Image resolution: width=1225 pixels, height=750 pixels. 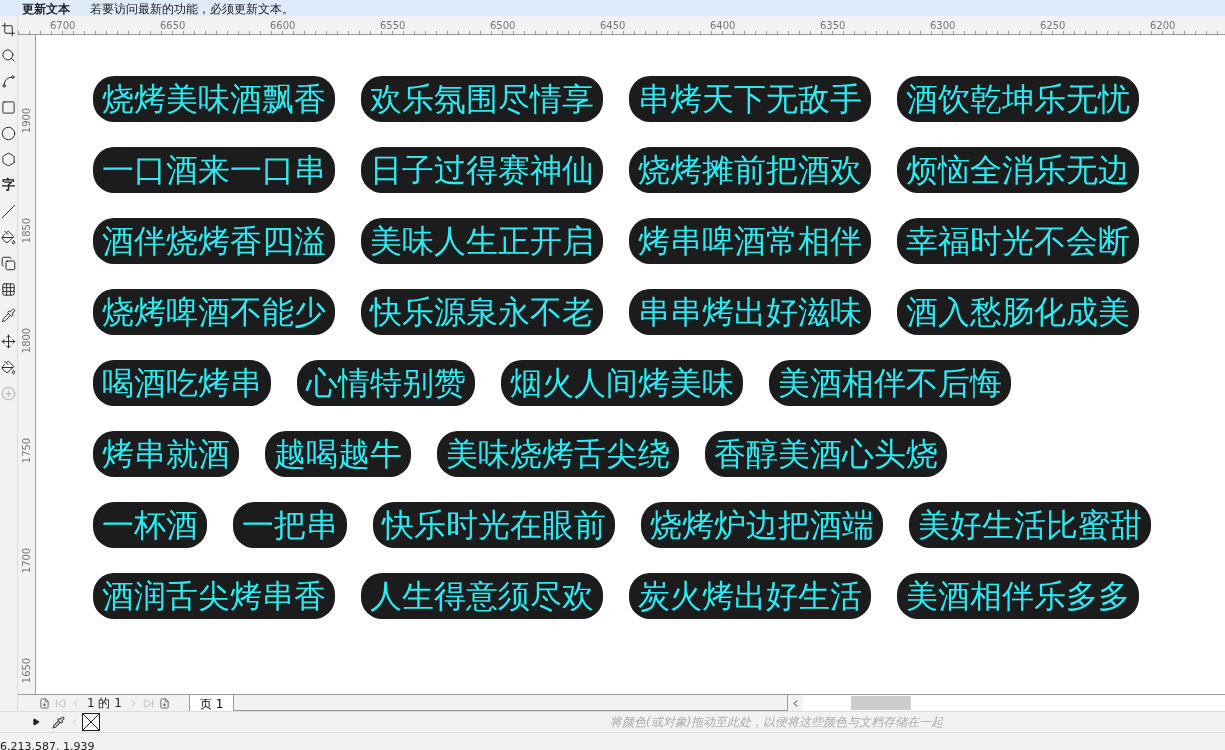 I want to click on notification-title: 更新文本, so click(x=46, y=9).